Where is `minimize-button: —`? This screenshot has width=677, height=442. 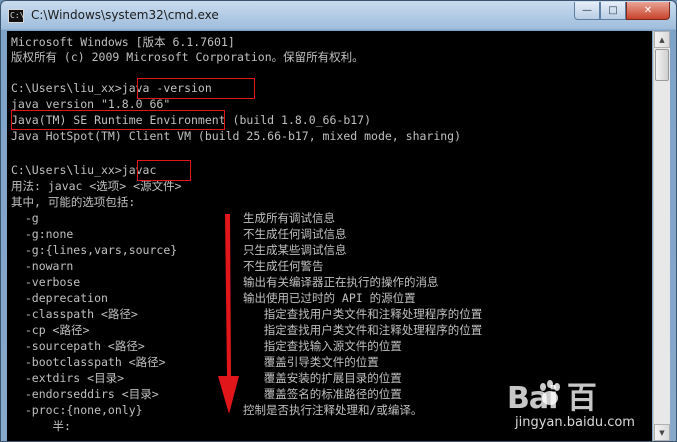
minimize-button: — is located at coordinates (587, 11).